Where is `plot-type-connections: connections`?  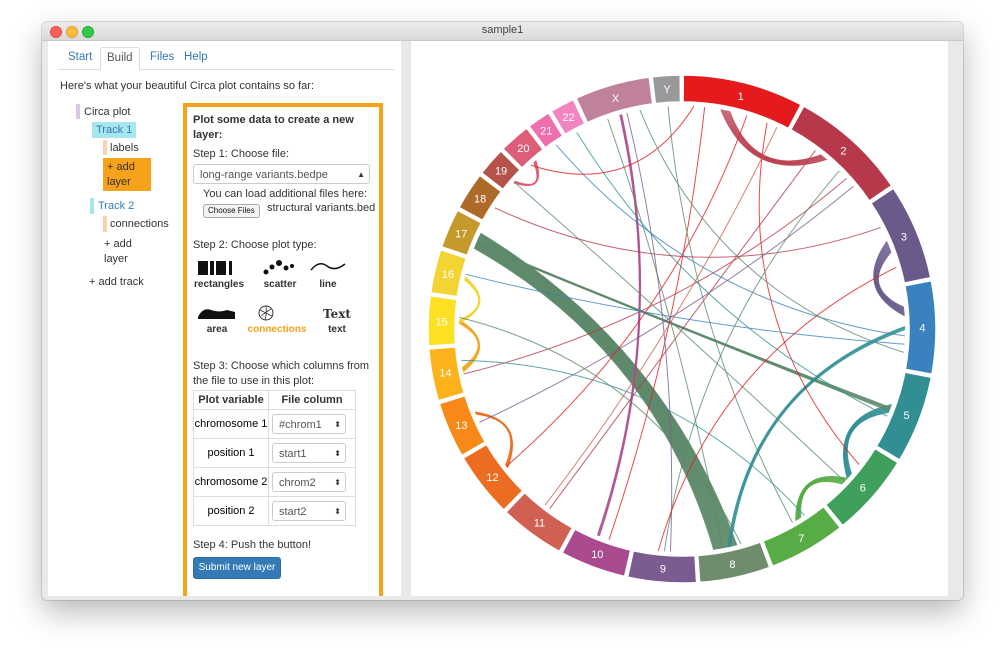 plot-type-connections: connections is located at coordinates (277, 329).